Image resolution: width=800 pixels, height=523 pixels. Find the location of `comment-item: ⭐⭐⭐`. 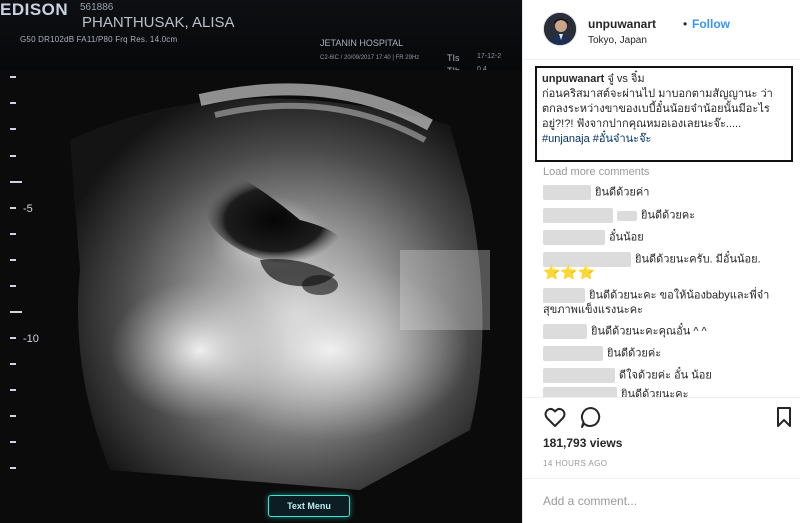

comment-item: ⭐⭐⭐ is located at coordinates (569, 272).